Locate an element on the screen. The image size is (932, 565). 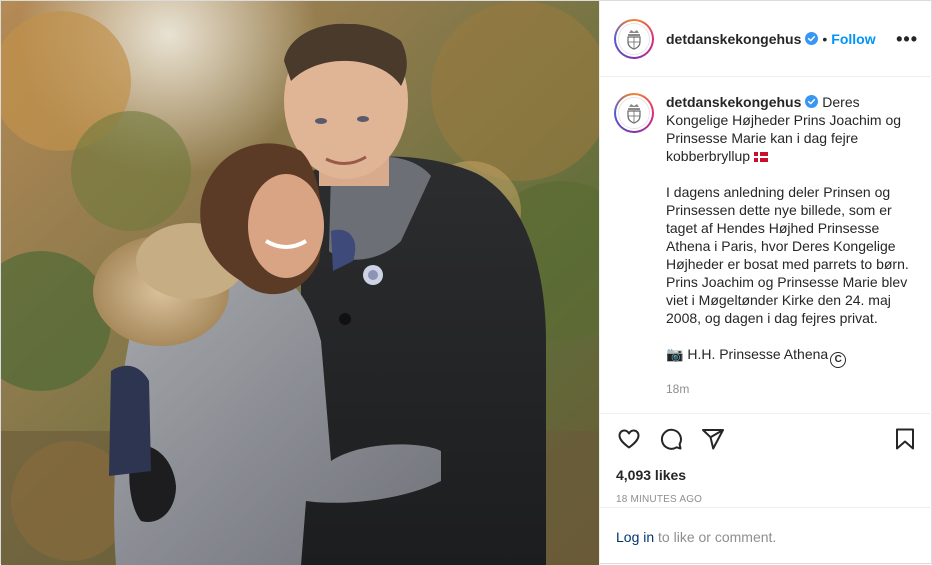
caption-time-ago: 18m is located at coordinates (790, 389).